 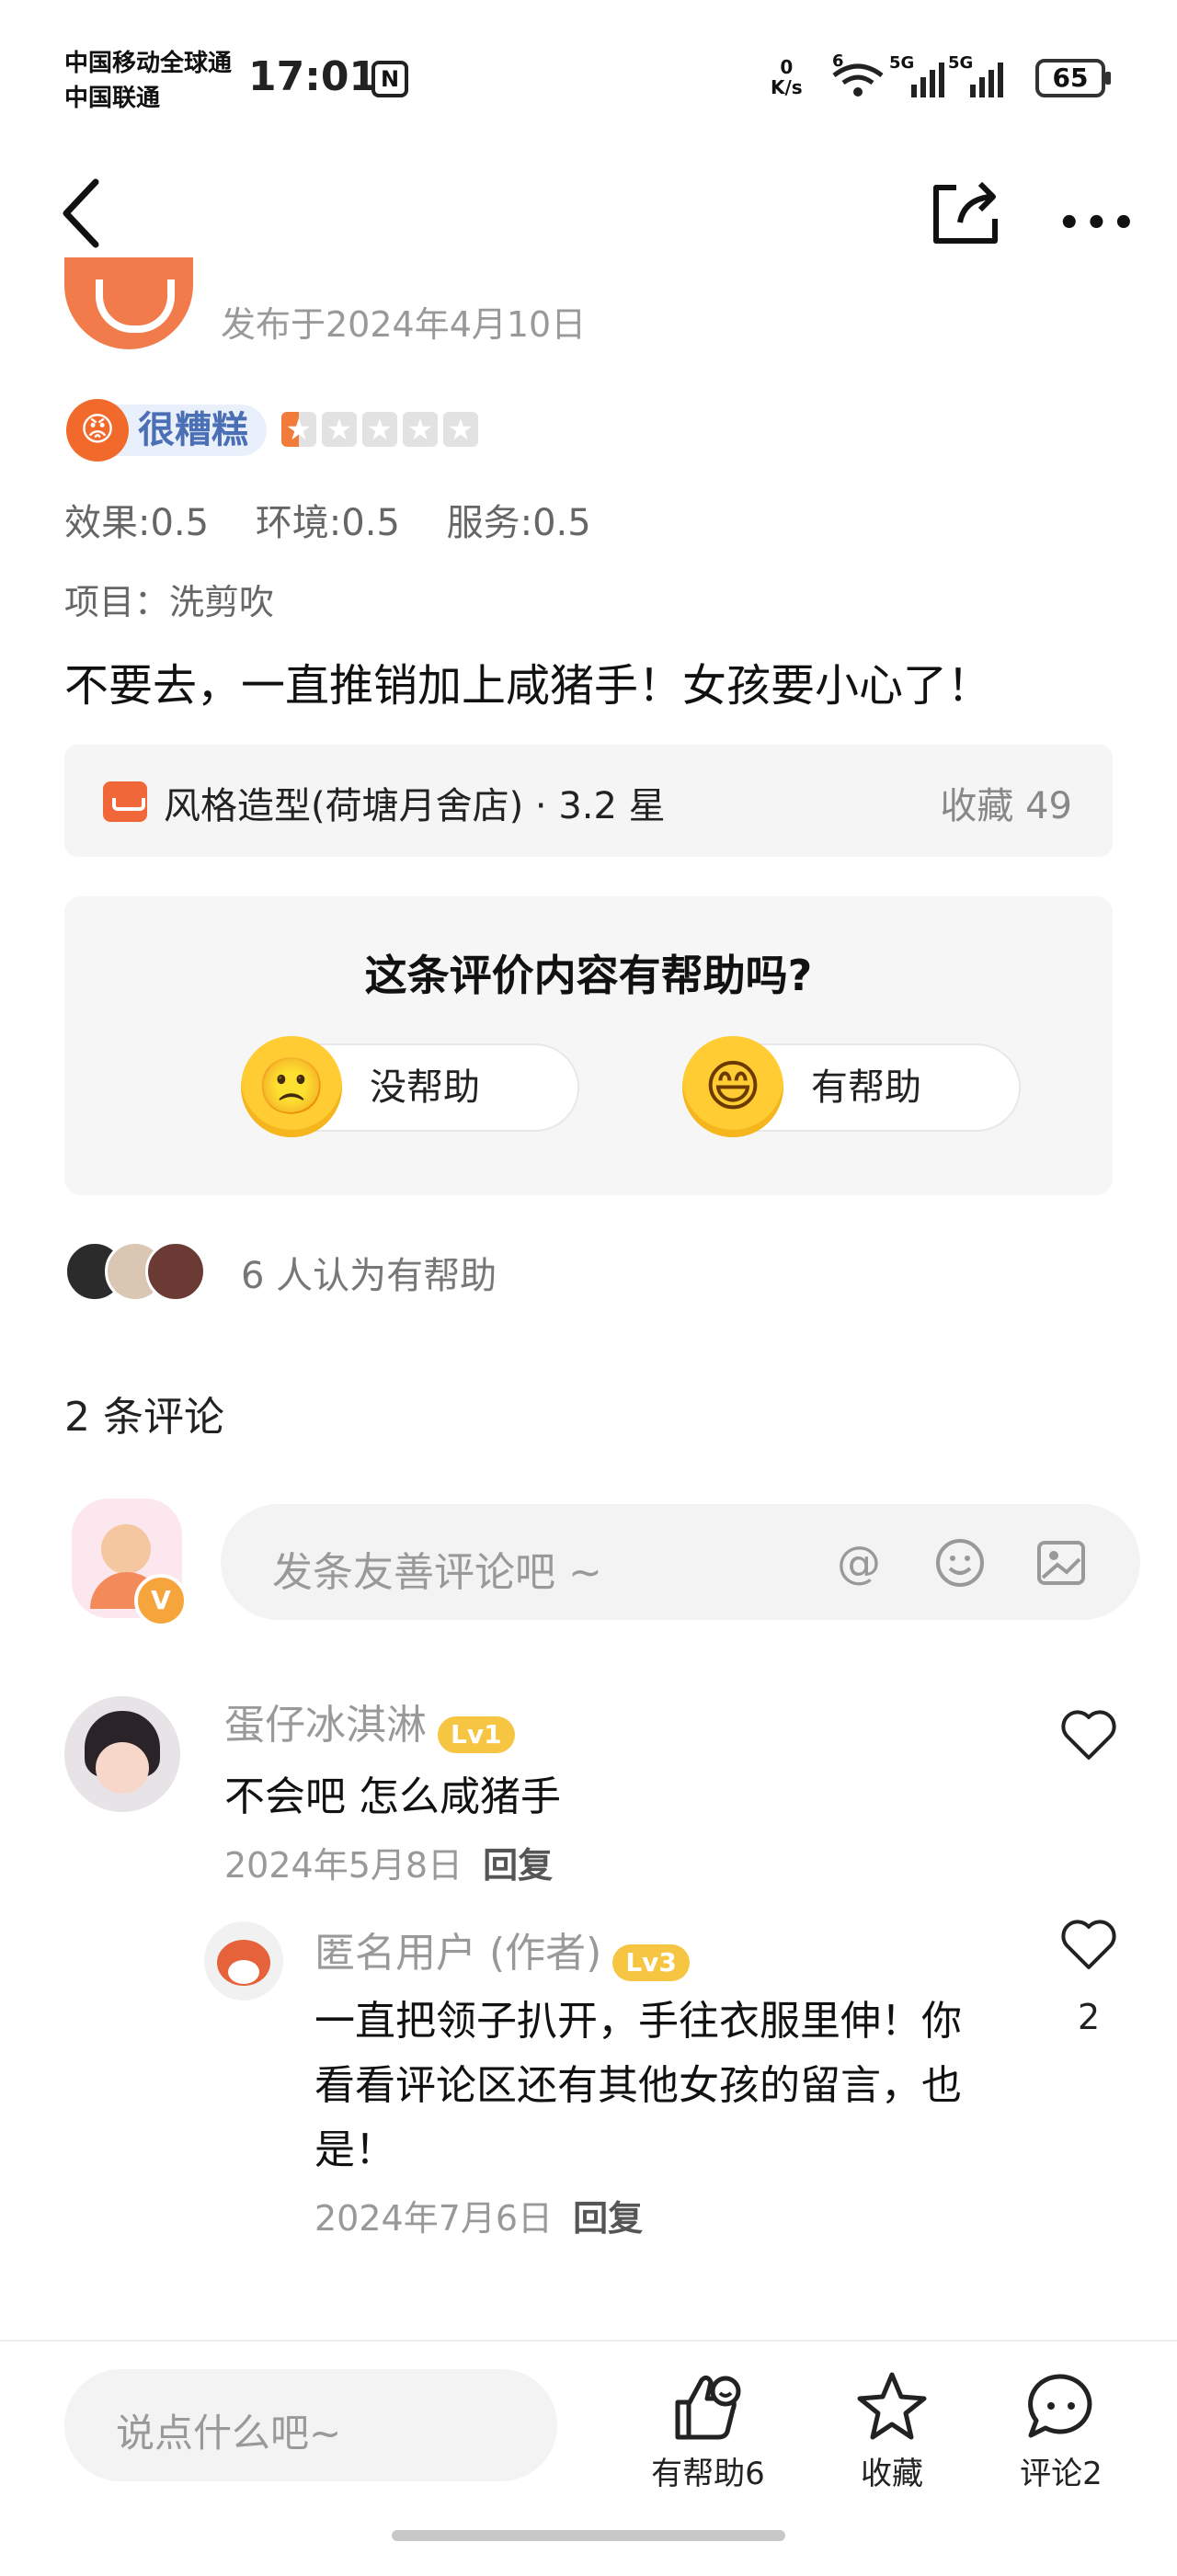 I want to click on carrier-1: 中国移动全球通, so click(x=148, y=63).